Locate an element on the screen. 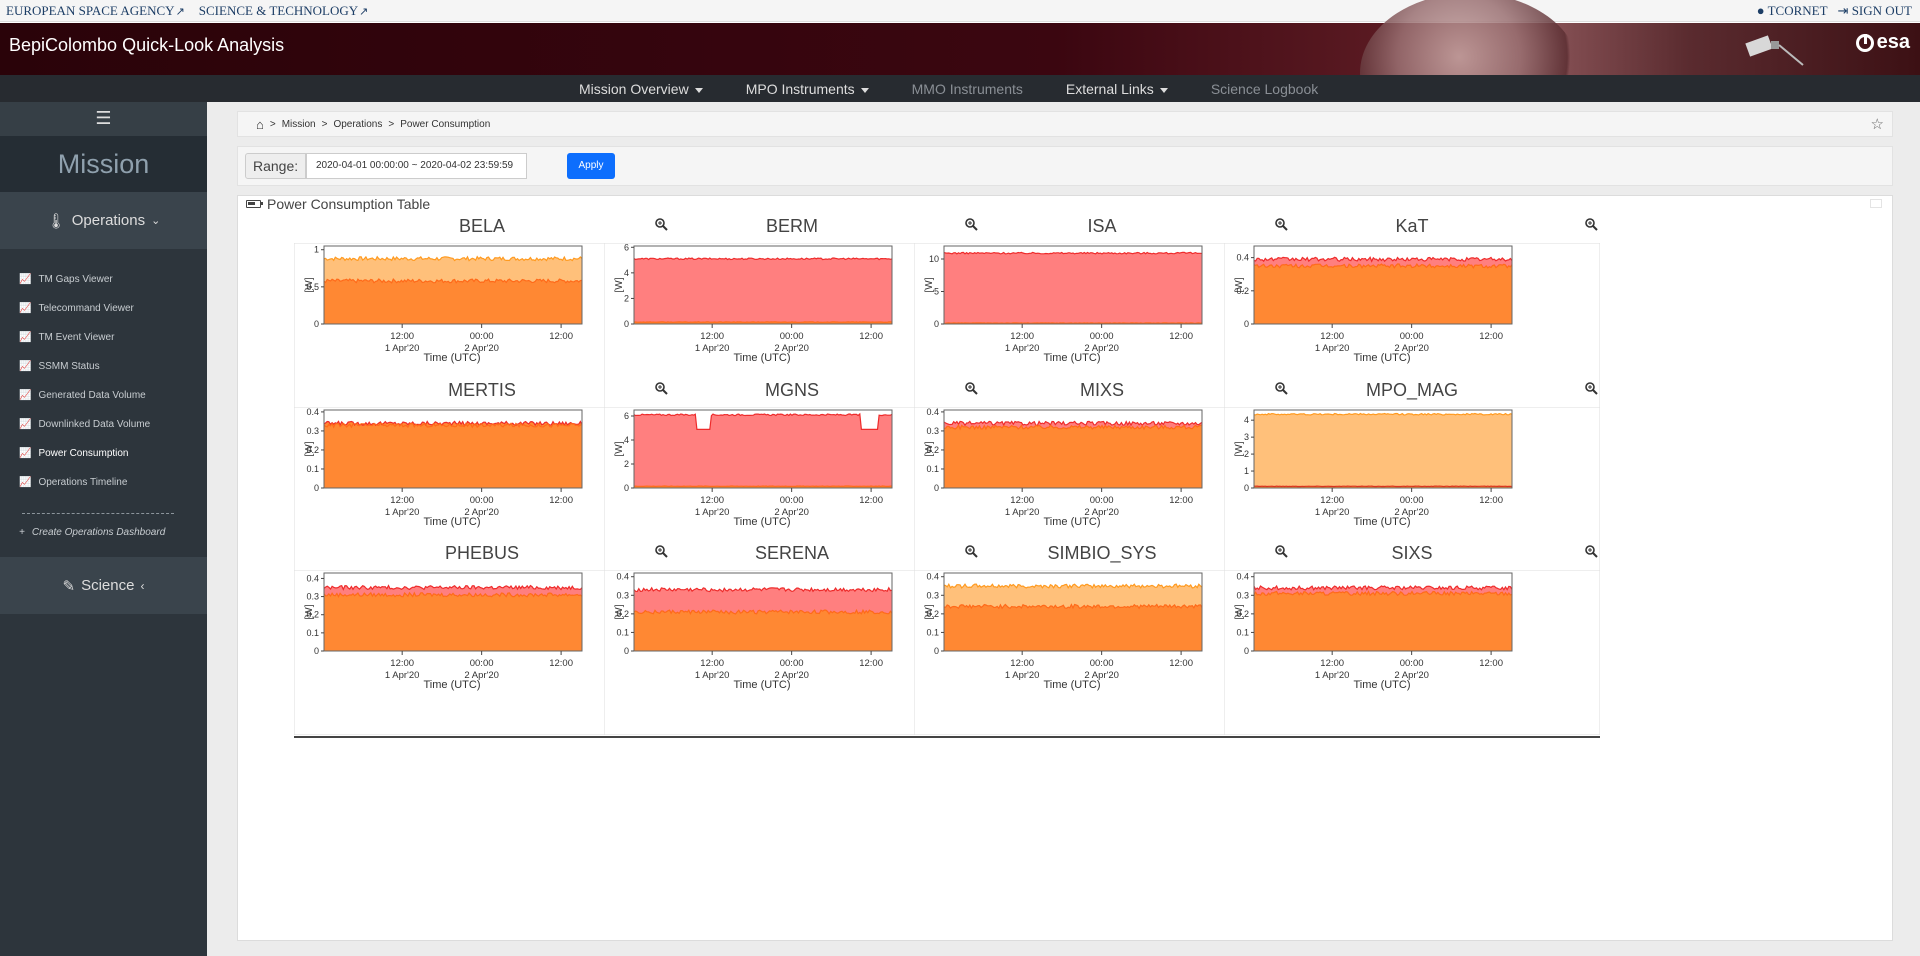 This screenshot has height=956, width=1920. sidebar-item-tm-gaps-viewer: 📈 TM Gaps Viewer is located at coordinates (66, 279).